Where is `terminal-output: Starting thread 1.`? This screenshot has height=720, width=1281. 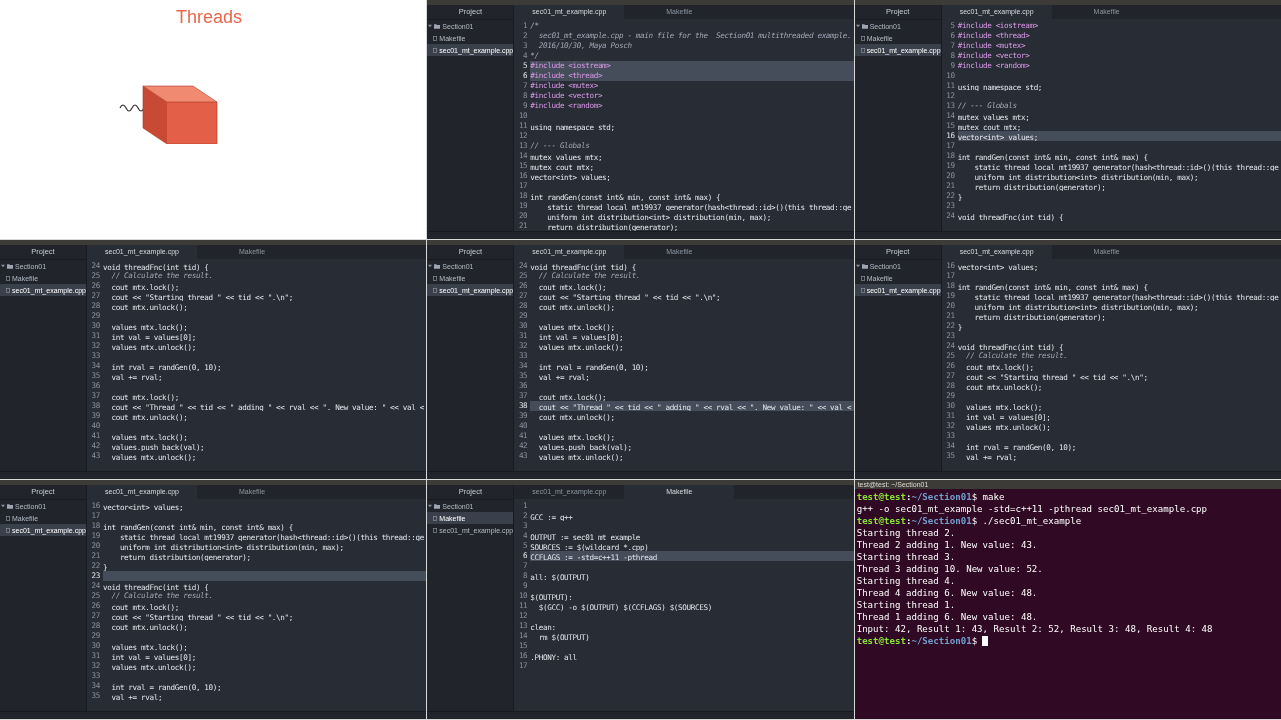
terminal-output: Starting thread 1. is located at coordinates (906, 605).